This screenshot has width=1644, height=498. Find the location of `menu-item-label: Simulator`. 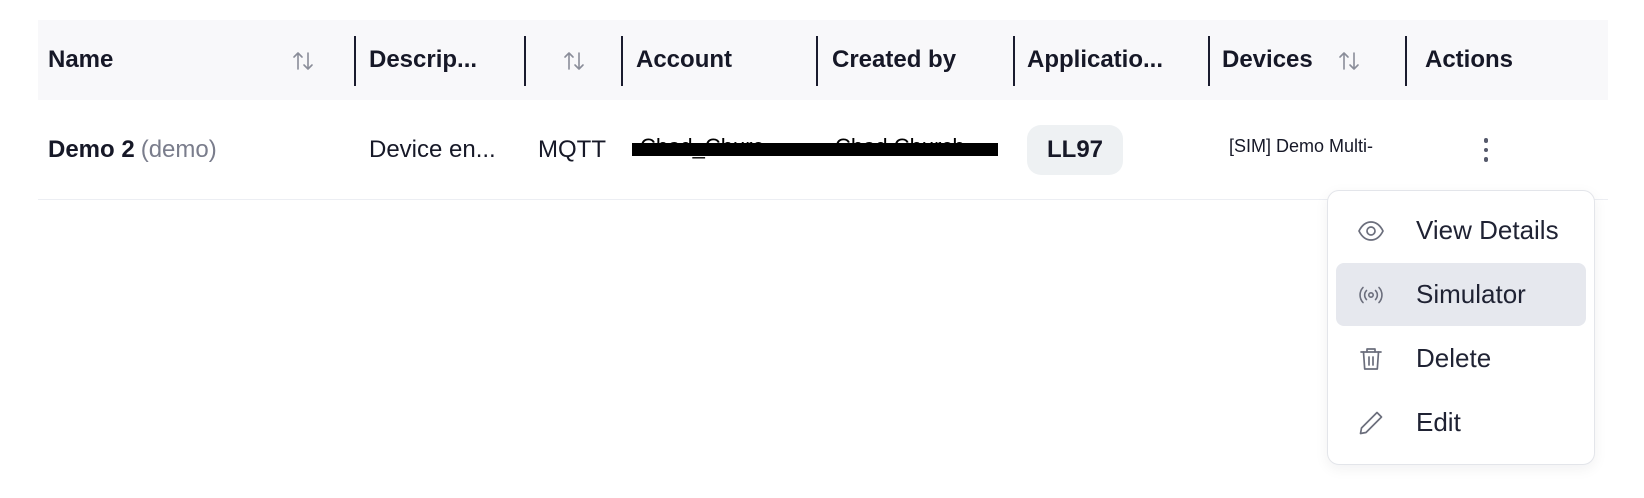

menu-item-label: Simulator is located at coordinates (1471, 294).